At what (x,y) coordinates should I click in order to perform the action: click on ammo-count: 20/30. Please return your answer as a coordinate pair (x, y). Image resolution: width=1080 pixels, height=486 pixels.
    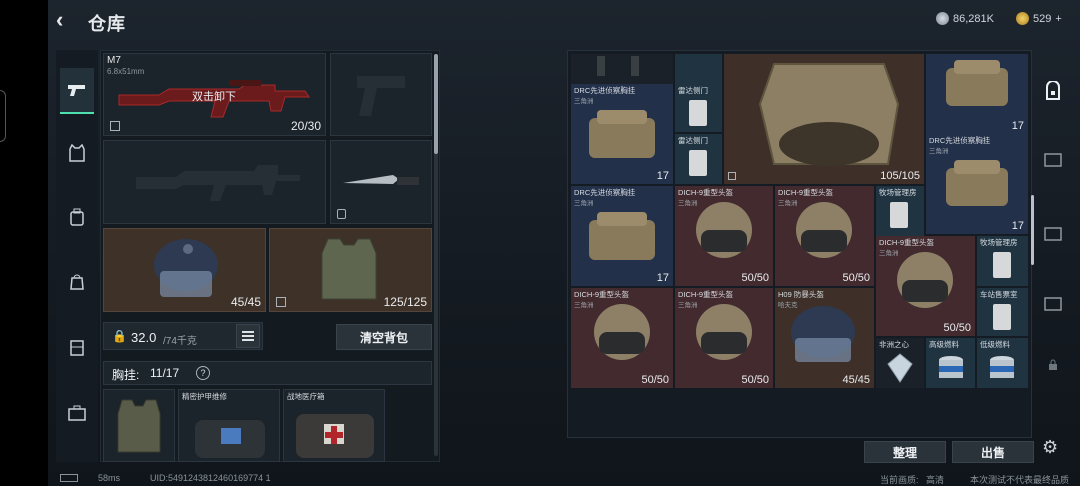
    Looking at the image, I should click on (305, 126).